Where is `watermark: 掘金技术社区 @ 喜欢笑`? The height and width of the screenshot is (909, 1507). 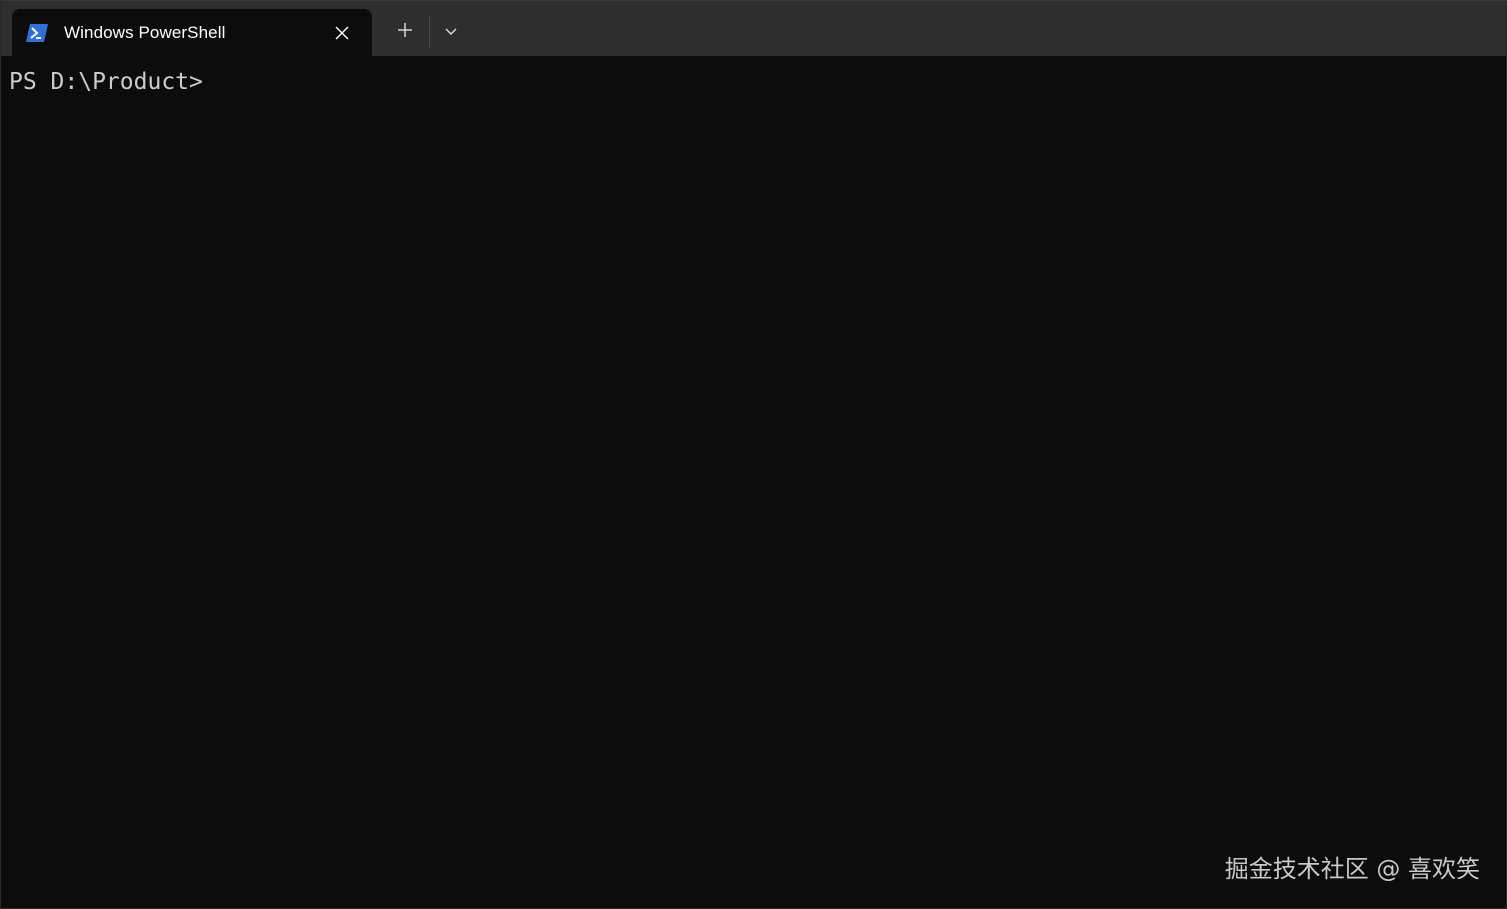
watermark: 掘金技术社区 @ 喜欢笑 is located at coordinates (1352, 869).